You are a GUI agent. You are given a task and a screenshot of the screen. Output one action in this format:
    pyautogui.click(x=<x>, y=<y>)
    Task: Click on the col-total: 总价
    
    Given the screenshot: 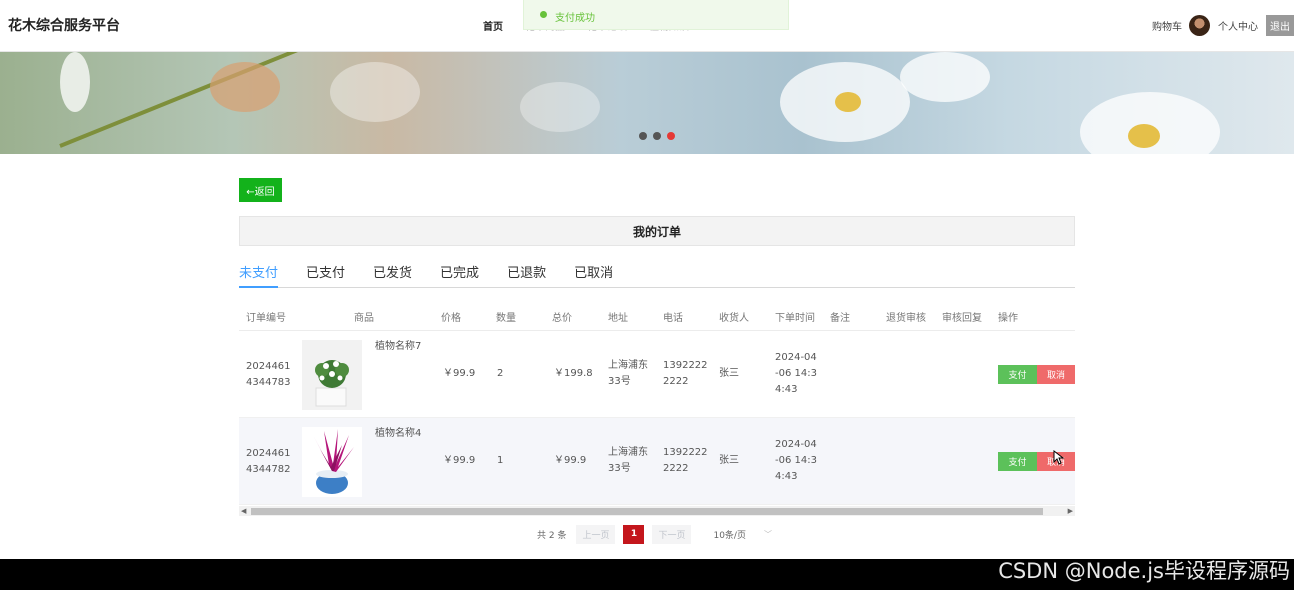 What is the action you would take?
    pyautogui.click(x=562, y=318)
    